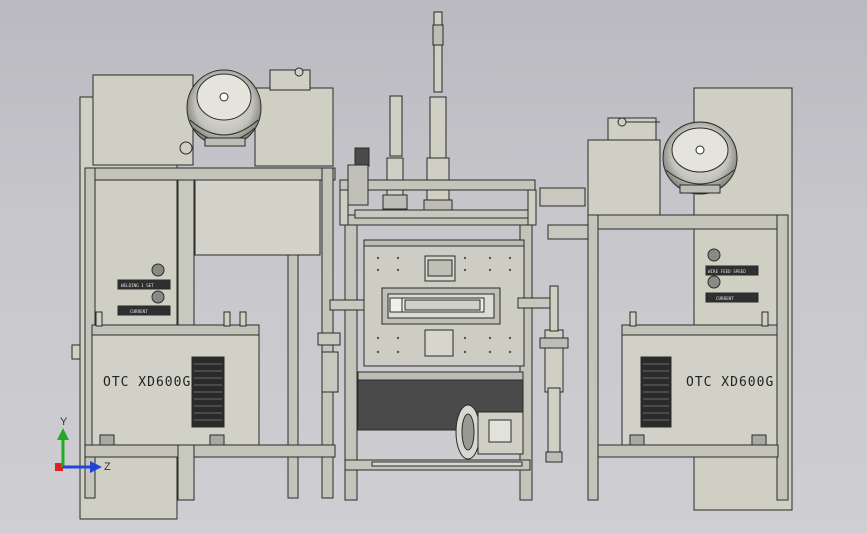  What do you see at coordinates (700, 158) in the screenshot?
I see `right-wire-reel` at bounding box center [700, 158].